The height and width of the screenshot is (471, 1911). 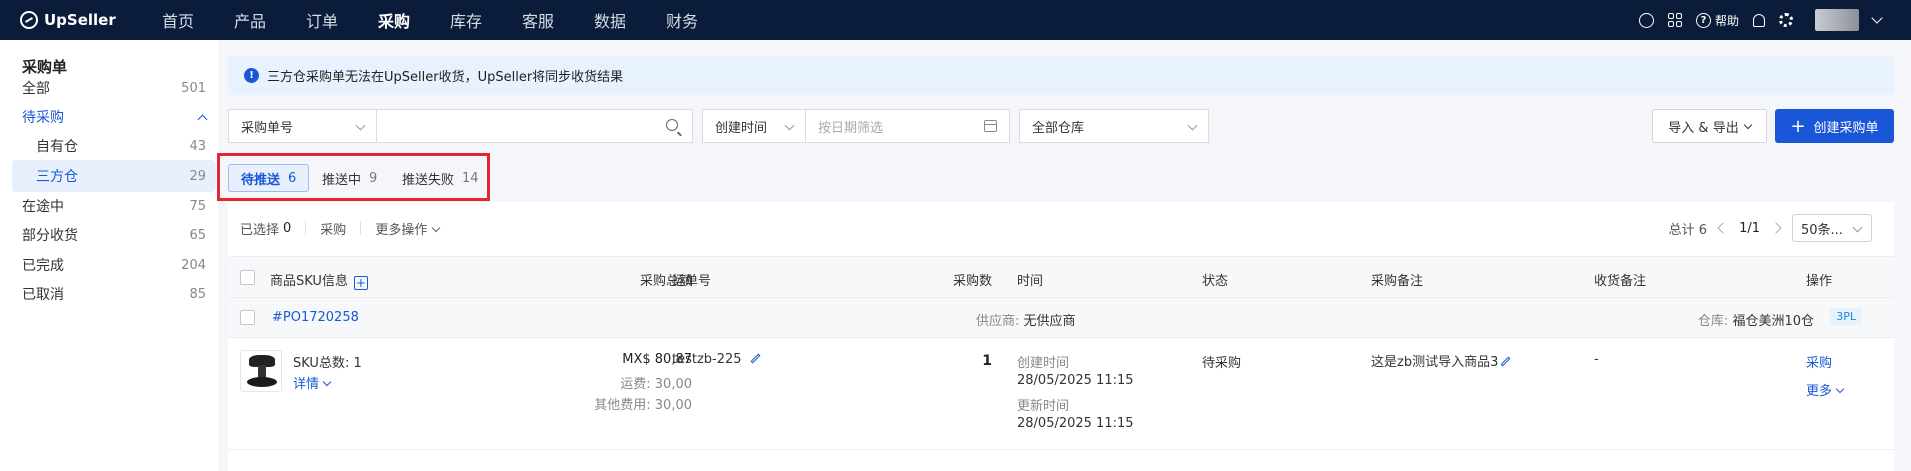 What do you see at coordinates (1709, 126) in the screenshot?
I see `import-export-button: 导入 & 导出` at bounding box center [1709, 126].